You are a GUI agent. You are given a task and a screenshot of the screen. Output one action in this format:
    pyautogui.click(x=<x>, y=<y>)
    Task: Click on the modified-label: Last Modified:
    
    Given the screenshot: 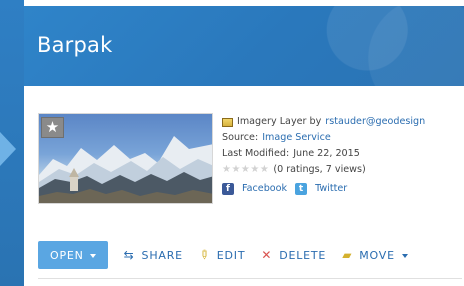 What is the action you would take?
    pyautogui.click(x=256, y=153)
    